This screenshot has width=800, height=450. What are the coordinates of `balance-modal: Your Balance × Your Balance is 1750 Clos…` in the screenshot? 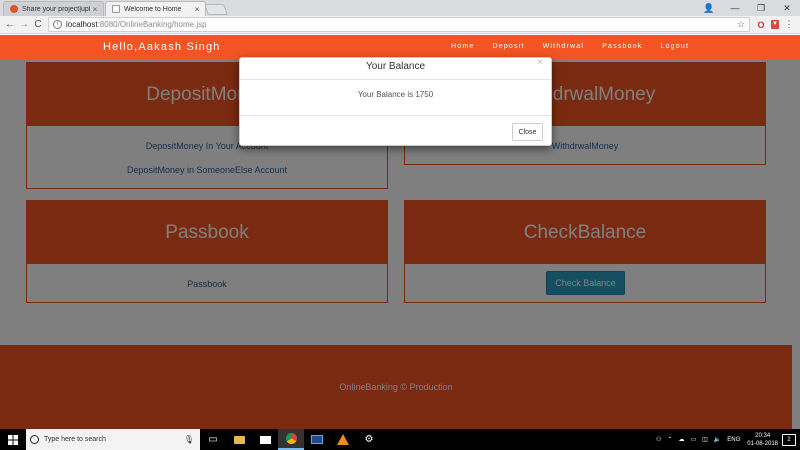 It's located at (395, 101).